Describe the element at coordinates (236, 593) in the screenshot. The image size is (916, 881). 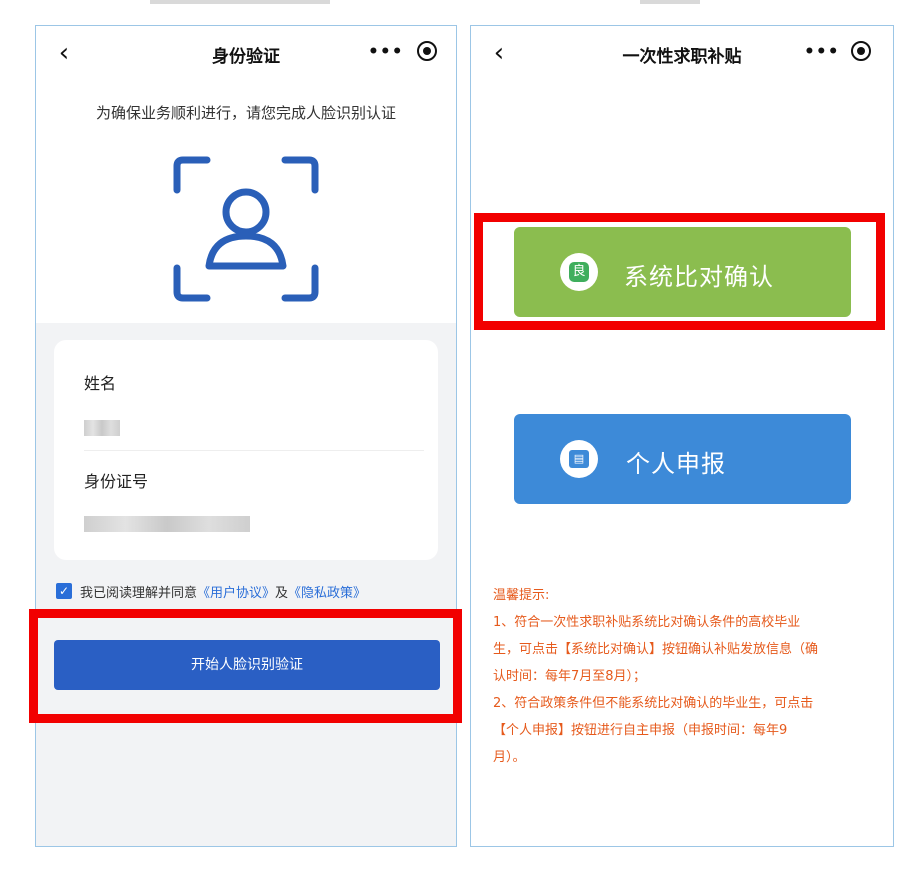
I see `user-agreement-link: 《用户协议》` at that location.